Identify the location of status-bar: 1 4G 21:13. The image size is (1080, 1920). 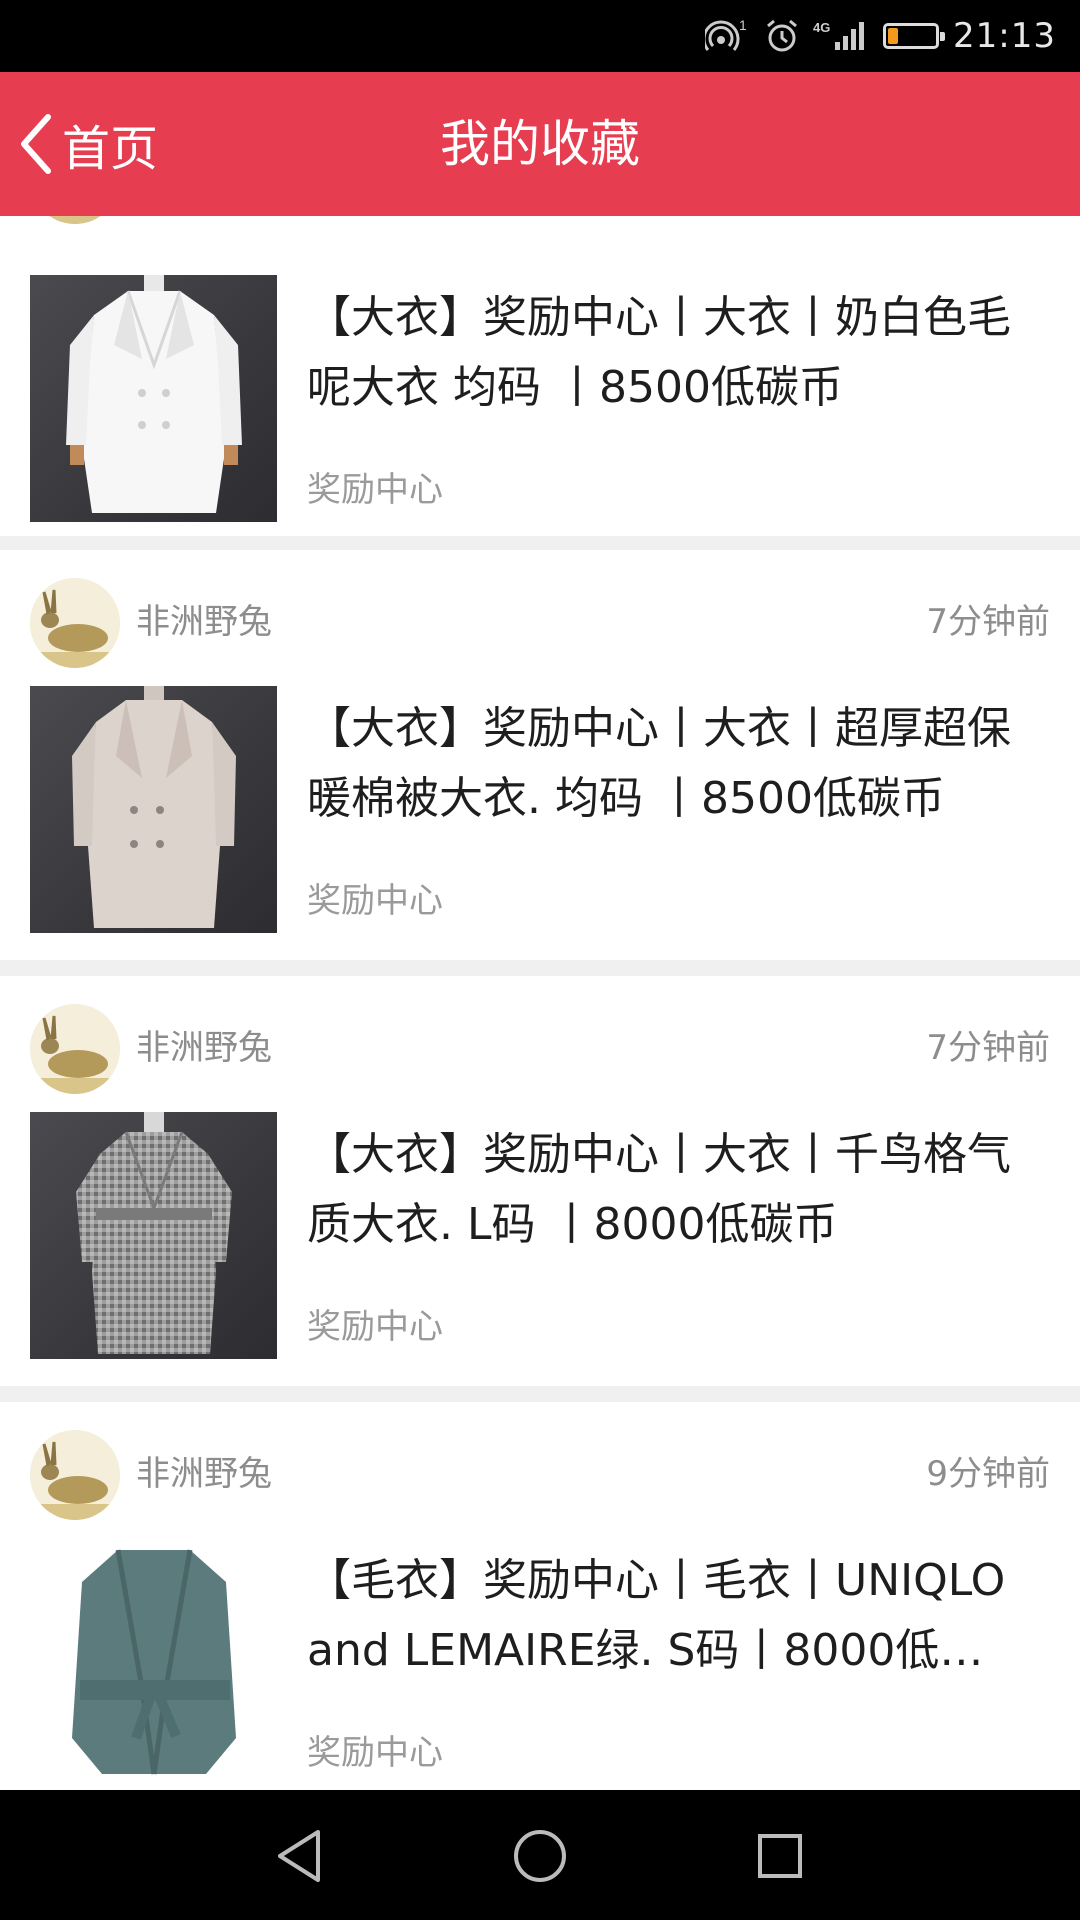
(540, 36).